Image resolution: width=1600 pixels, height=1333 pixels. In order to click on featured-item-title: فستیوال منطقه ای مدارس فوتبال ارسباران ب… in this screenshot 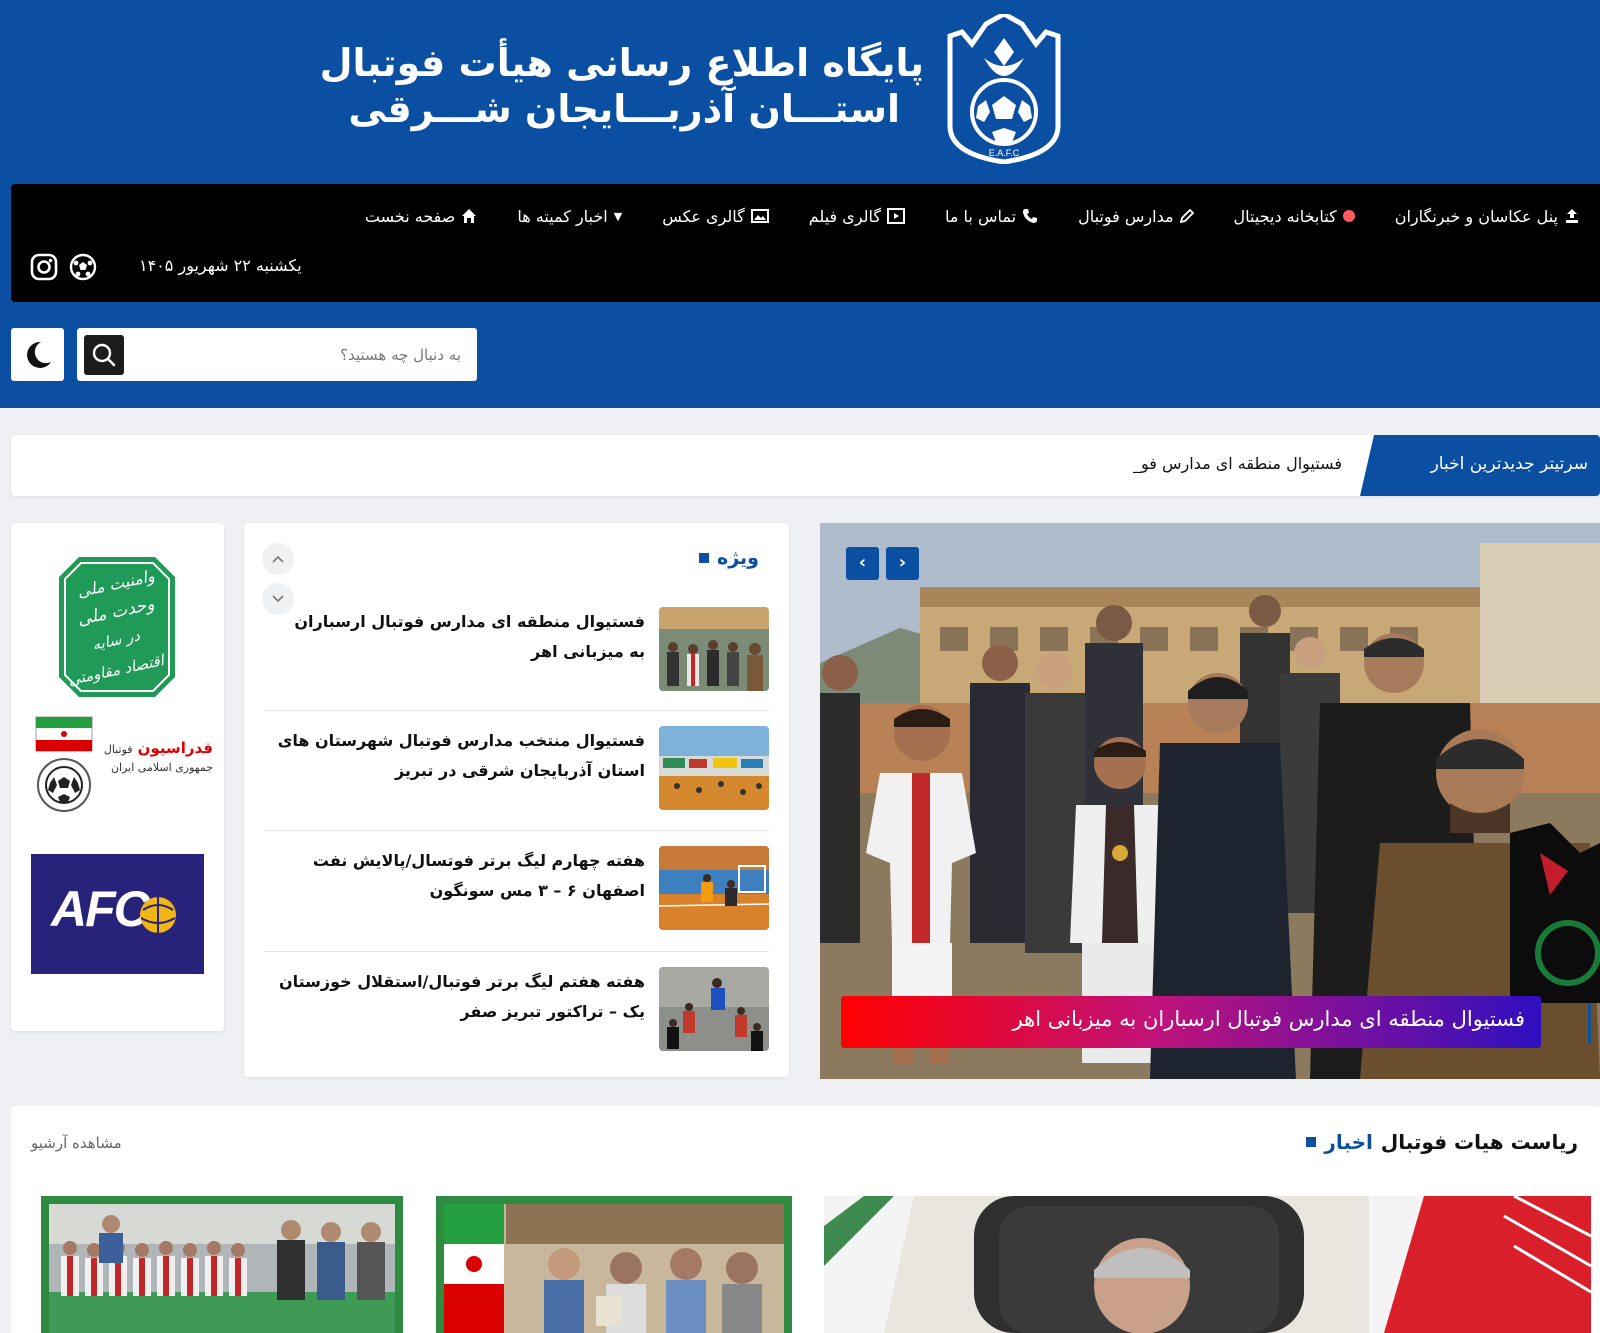, I will do `click(469, 636)`.